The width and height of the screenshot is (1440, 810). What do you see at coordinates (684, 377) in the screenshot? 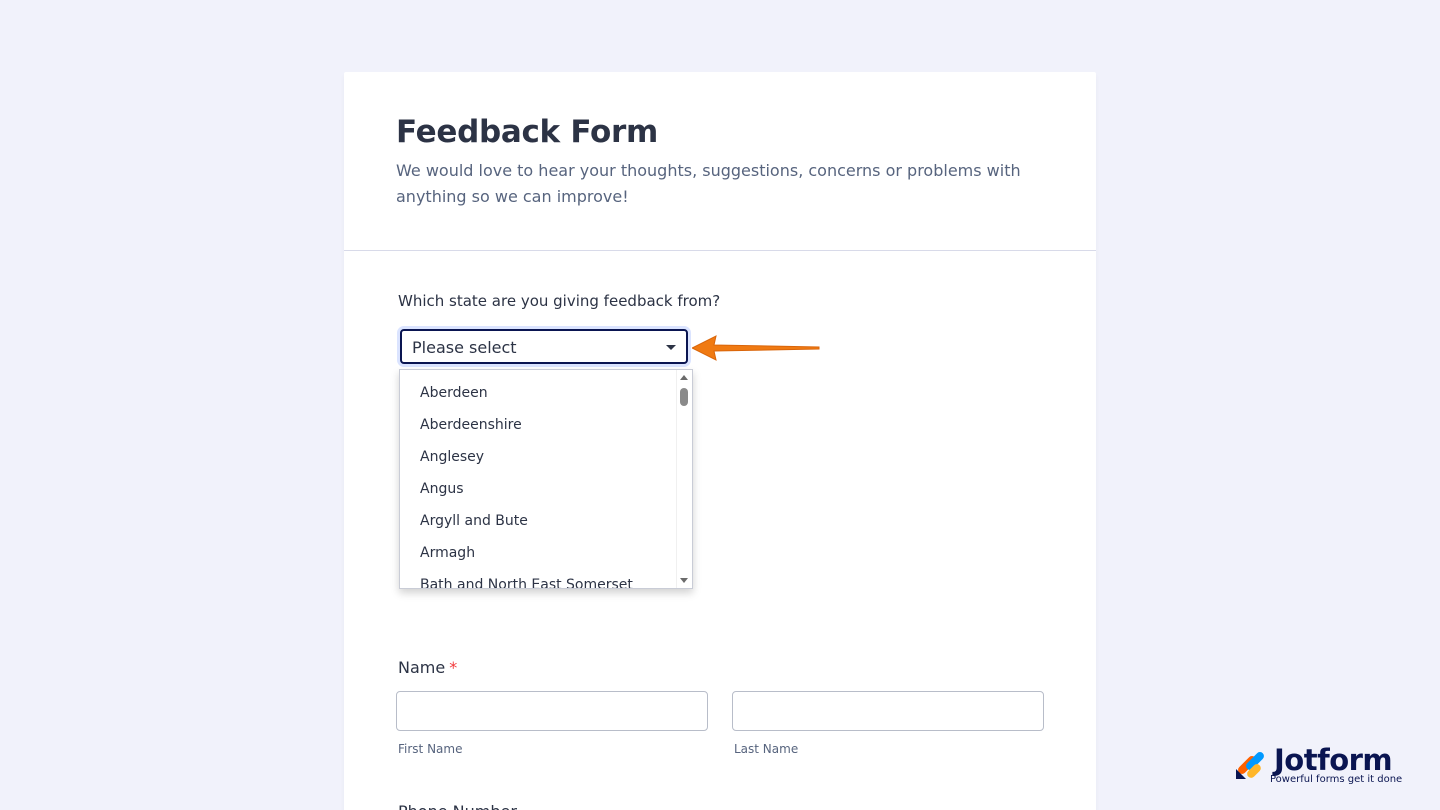
I see `scroll-up-icon` at bounding box center [684, 377].